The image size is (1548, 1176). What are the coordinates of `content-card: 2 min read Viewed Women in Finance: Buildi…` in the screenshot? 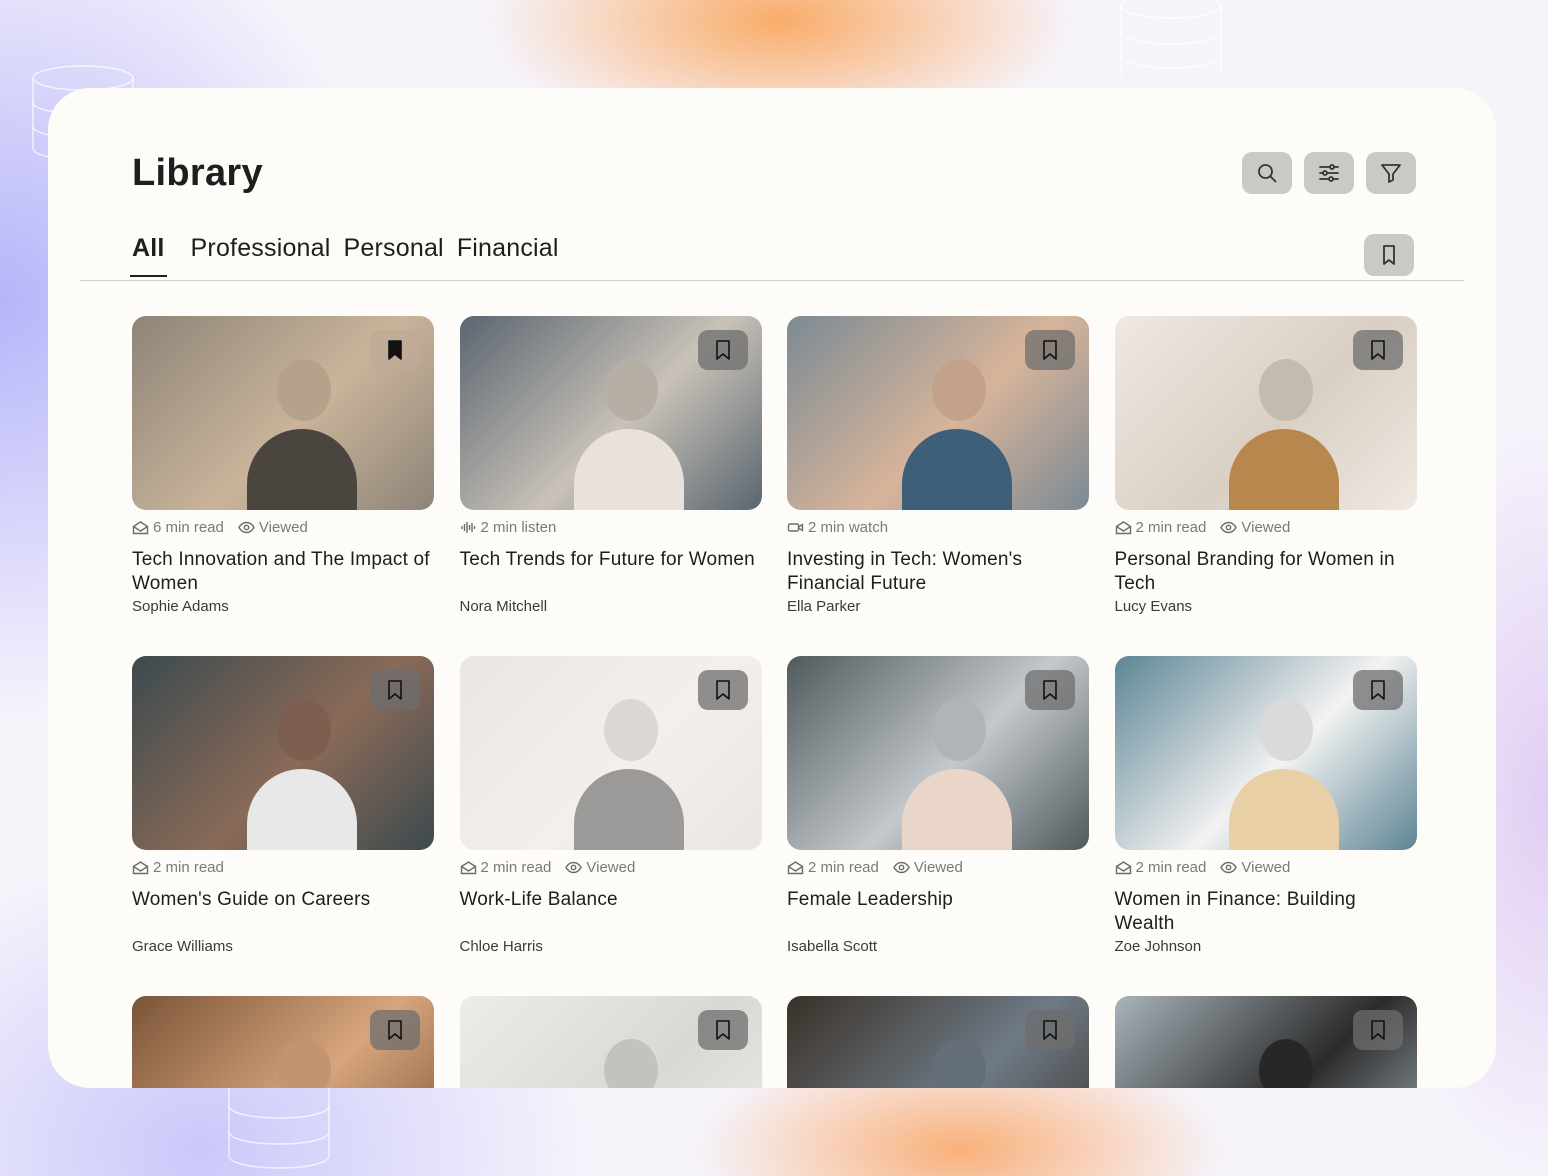 It's located at (1265, 805).